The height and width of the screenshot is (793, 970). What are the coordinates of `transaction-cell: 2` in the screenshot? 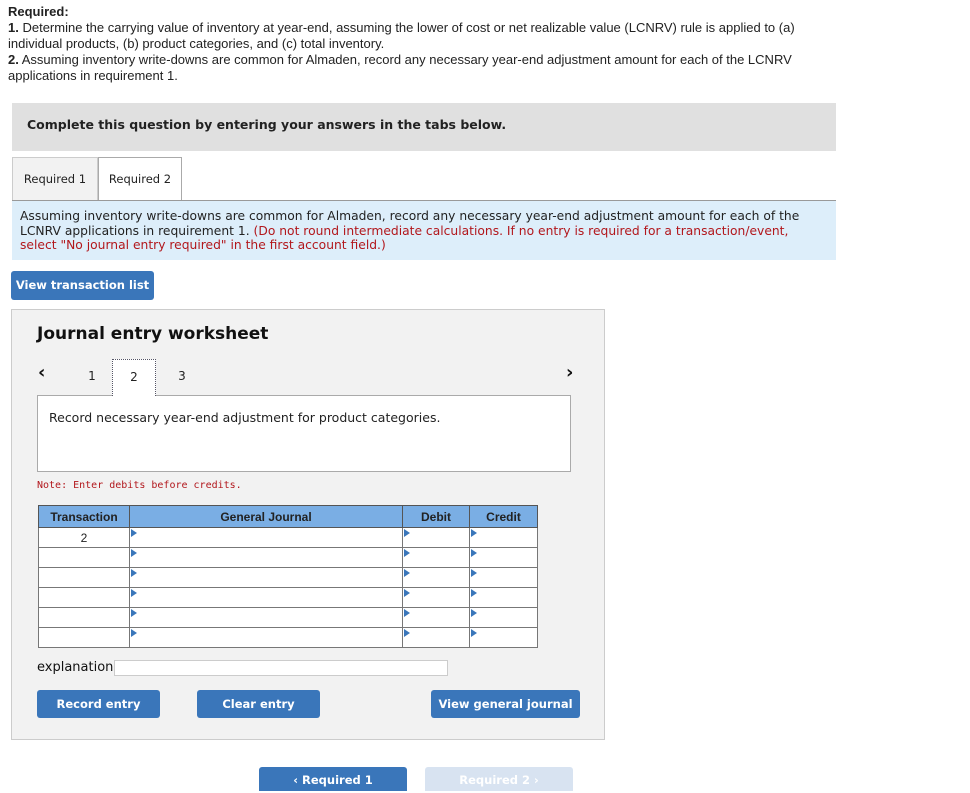 It's located at (84, 537).